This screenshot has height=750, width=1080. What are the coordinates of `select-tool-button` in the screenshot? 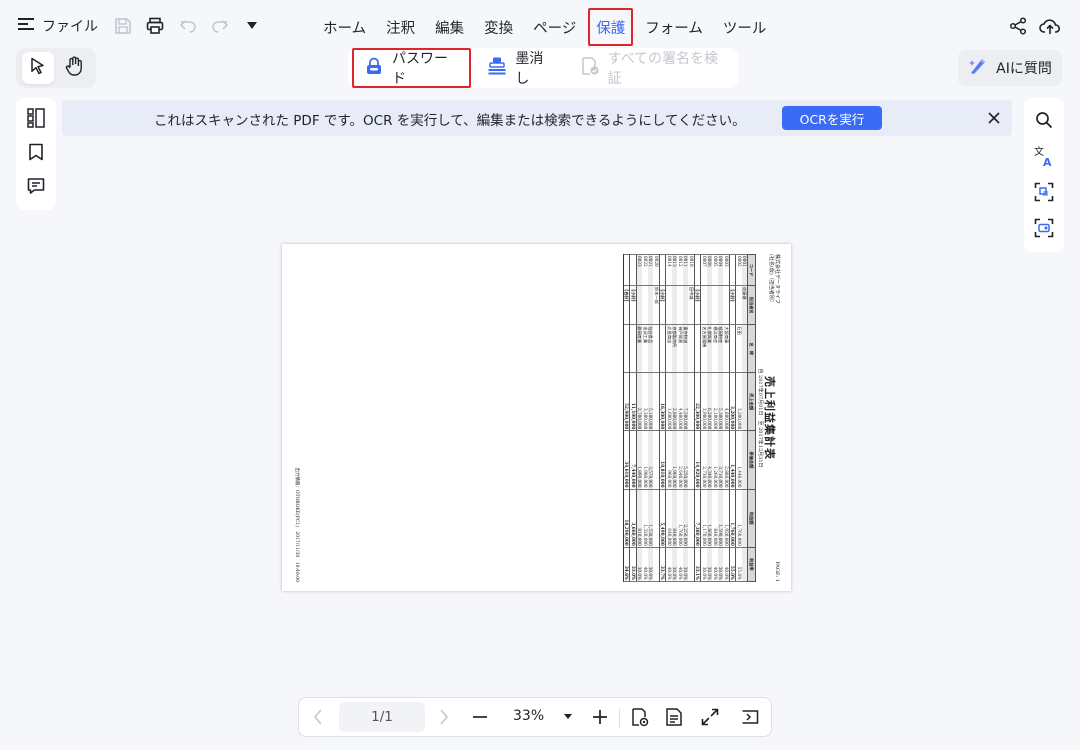 It's located at (38, 68).